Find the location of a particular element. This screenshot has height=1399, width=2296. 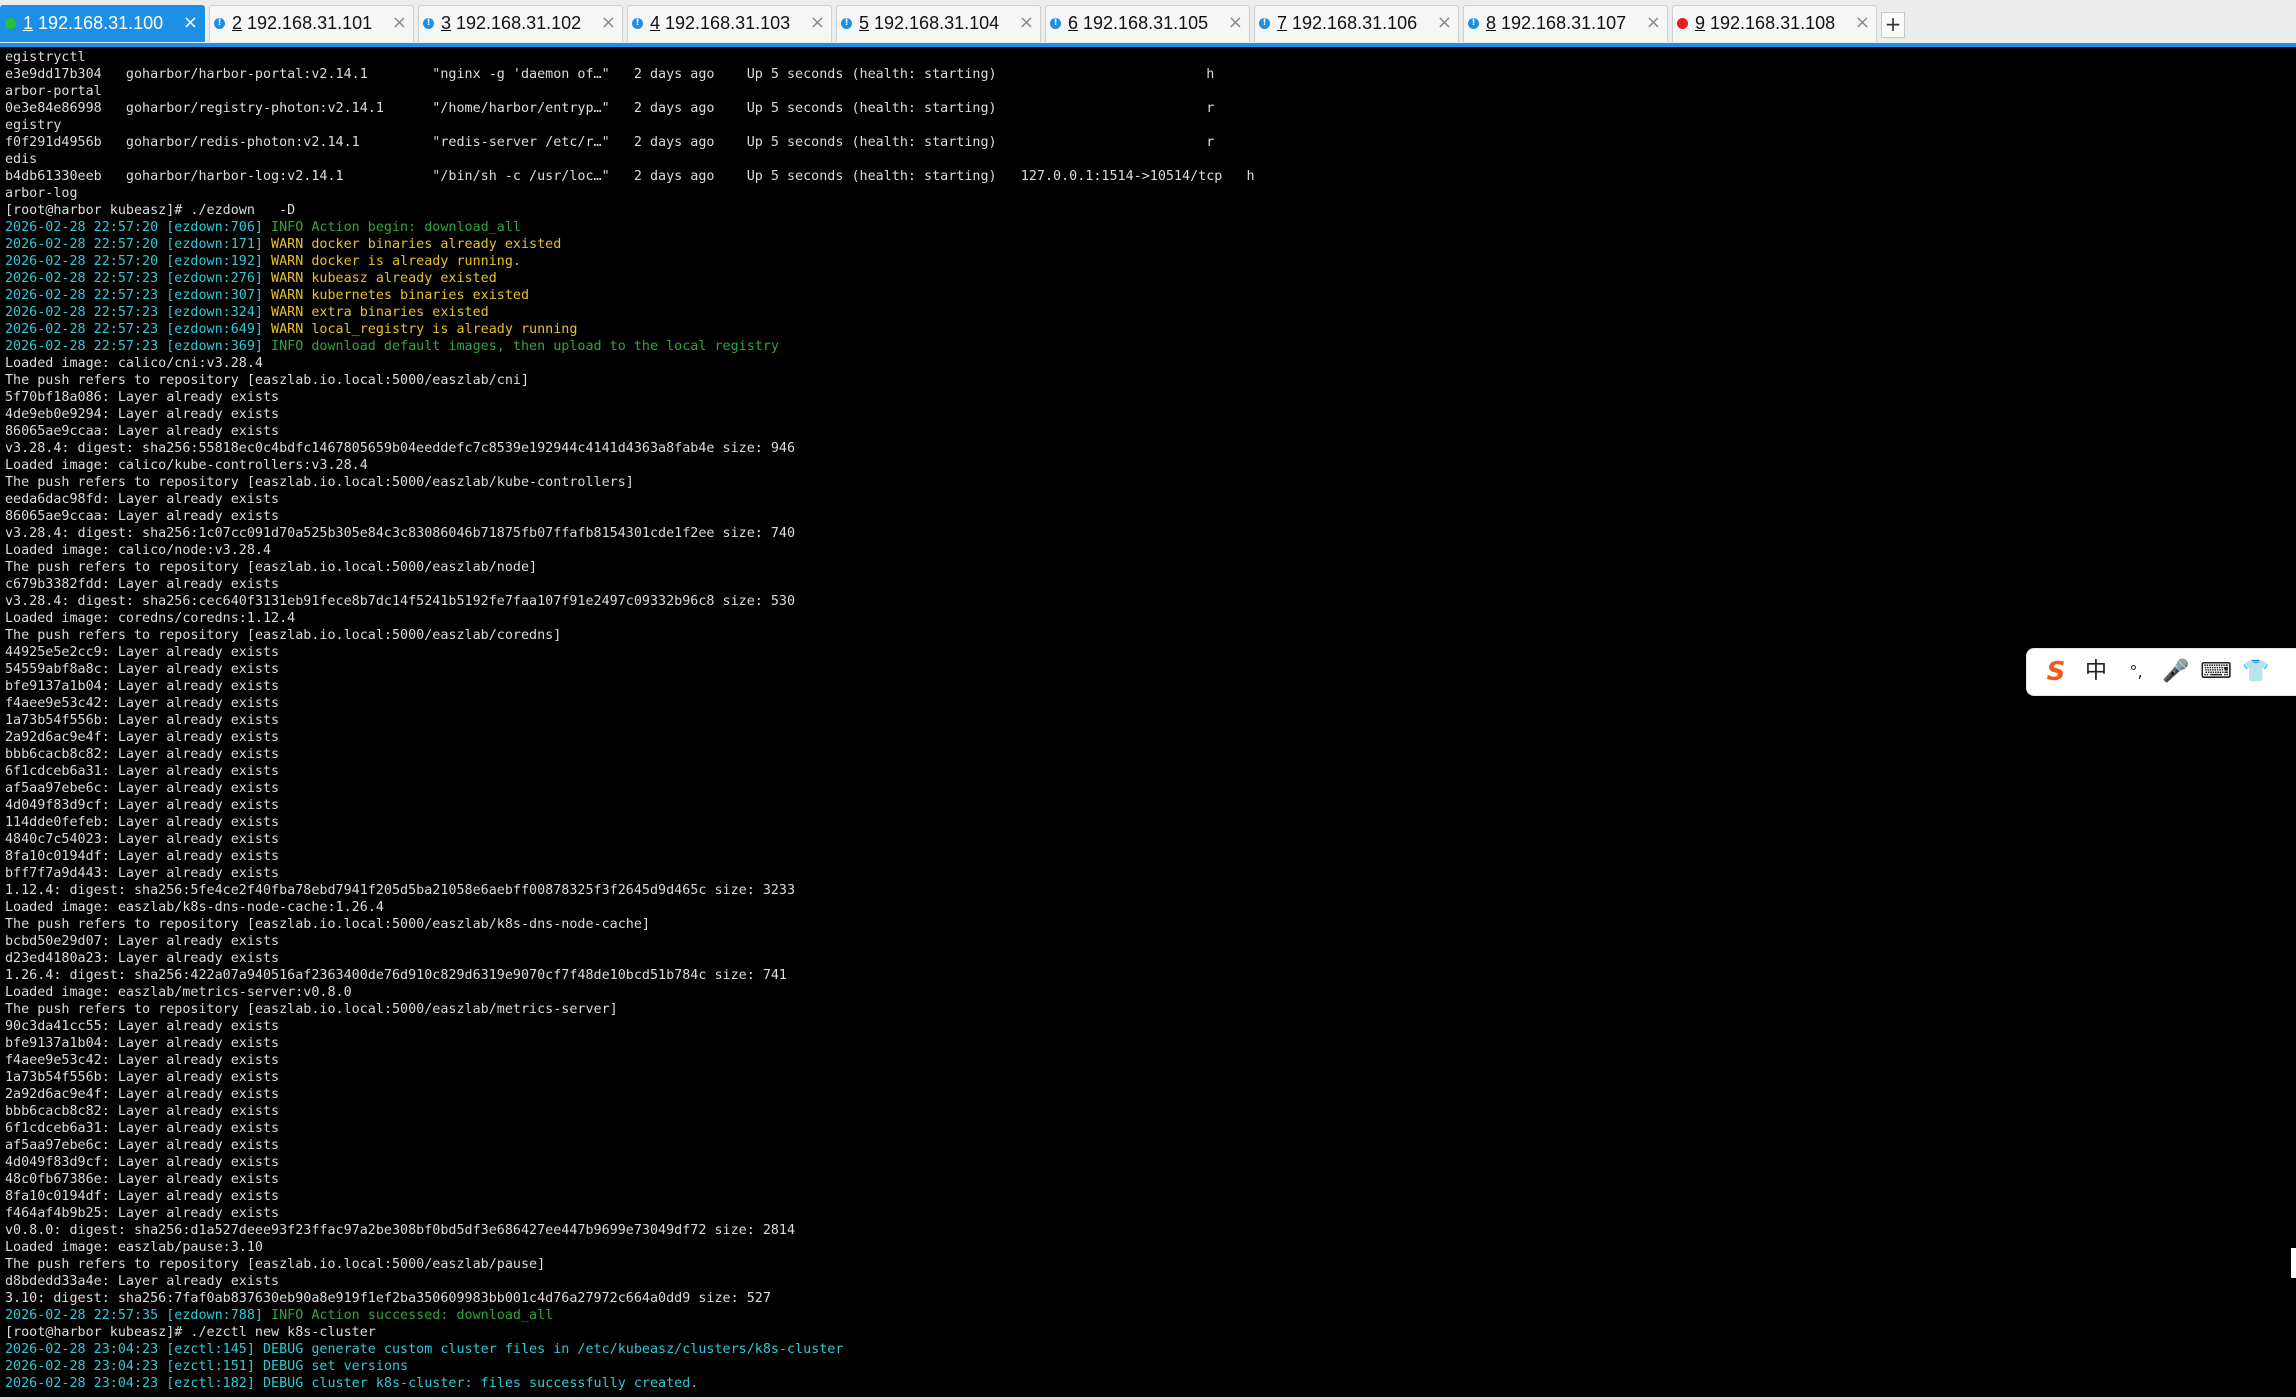

log-warn-text: WARN local_registry is already running is located at coordinates (424, 329).